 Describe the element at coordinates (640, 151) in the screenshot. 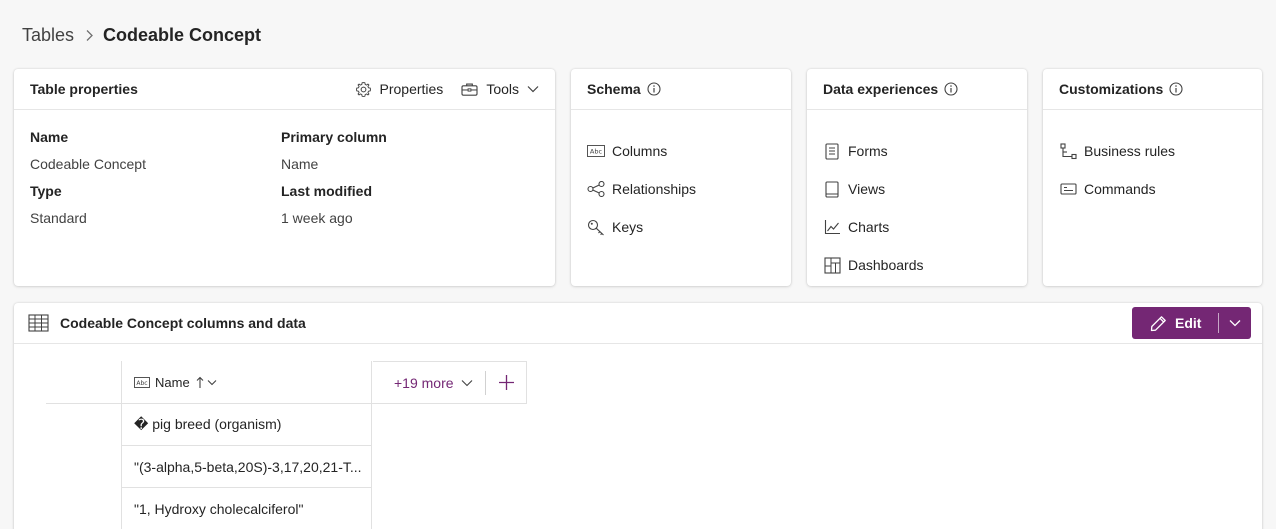

I see `schema-item-label: Columns` at that location.